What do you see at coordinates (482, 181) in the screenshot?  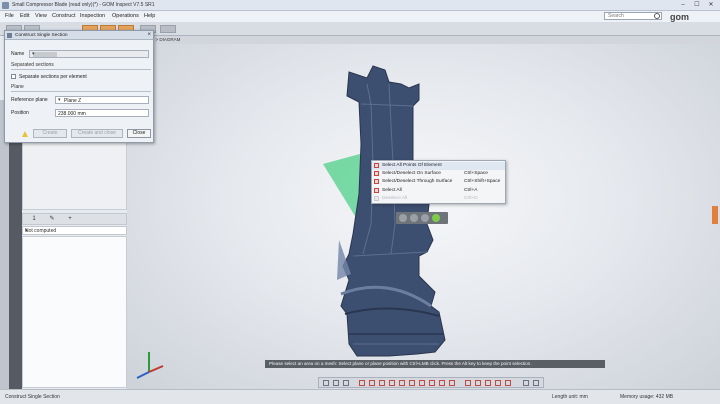 I see `menu-item-shortcut: Ctrl+Shift+Space` at bounding box center [482, 181].